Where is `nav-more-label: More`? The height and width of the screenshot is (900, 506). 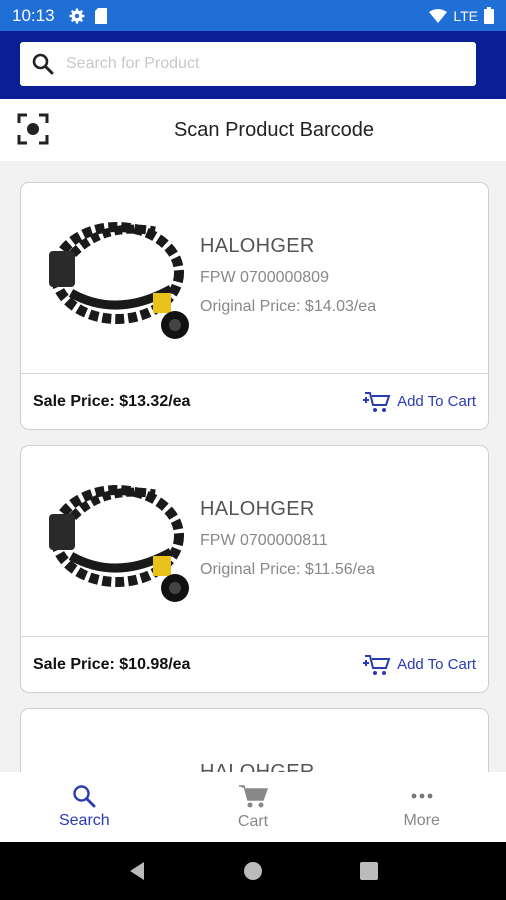 nav-more-label: More is located at coordinates (421, 821).